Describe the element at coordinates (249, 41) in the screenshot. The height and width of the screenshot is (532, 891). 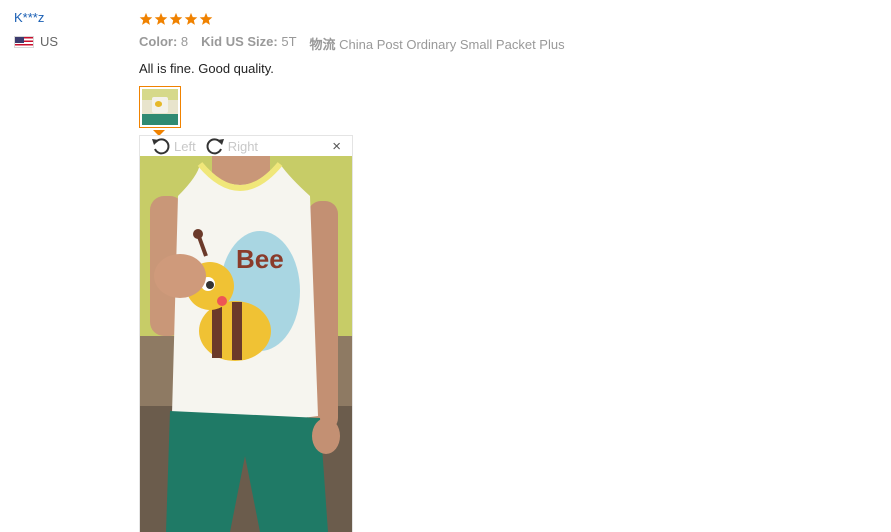
I see `attr-size: Kid US Size: 5T` at that location.